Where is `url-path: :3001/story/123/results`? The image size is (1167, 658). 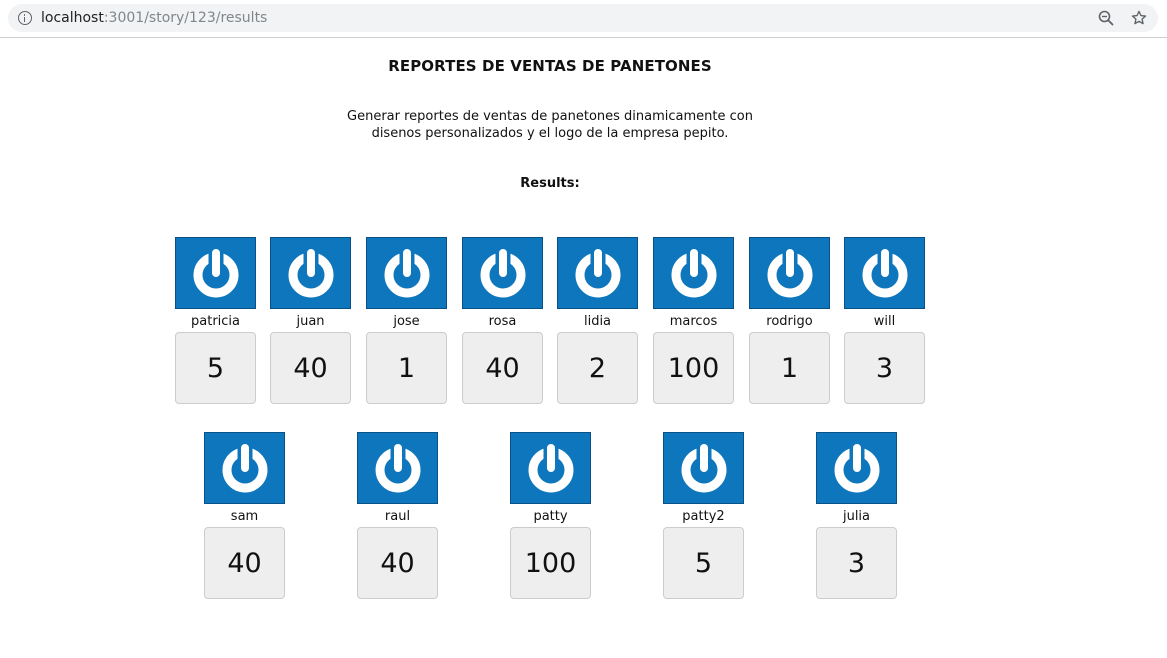
url-path: :3001/story/123/results is located at coordinates (185, 18).